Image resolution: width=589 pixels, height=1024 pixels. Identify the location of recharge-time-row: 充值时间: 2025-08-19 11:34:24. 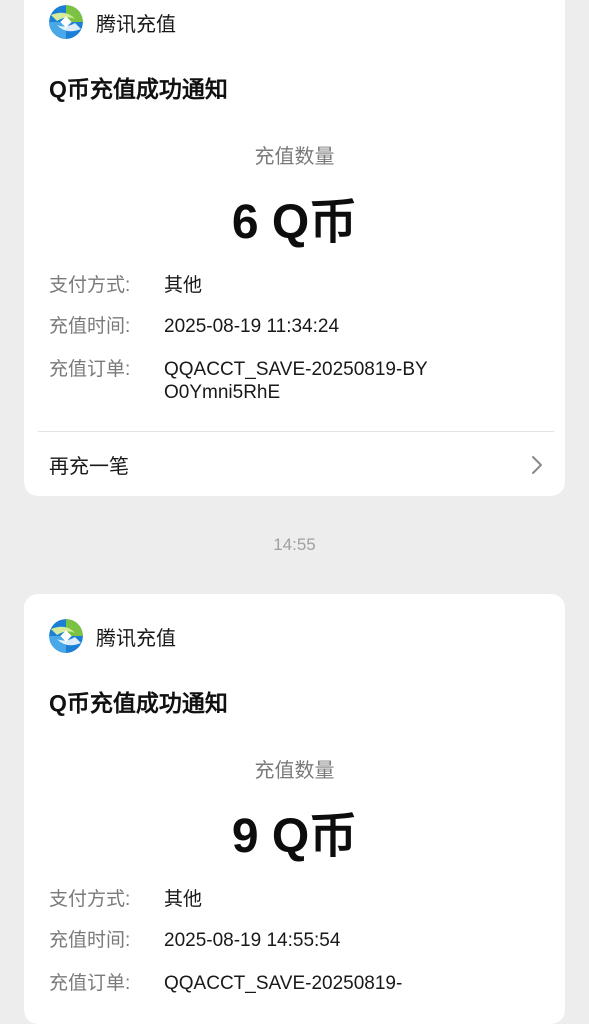
(294, 326).